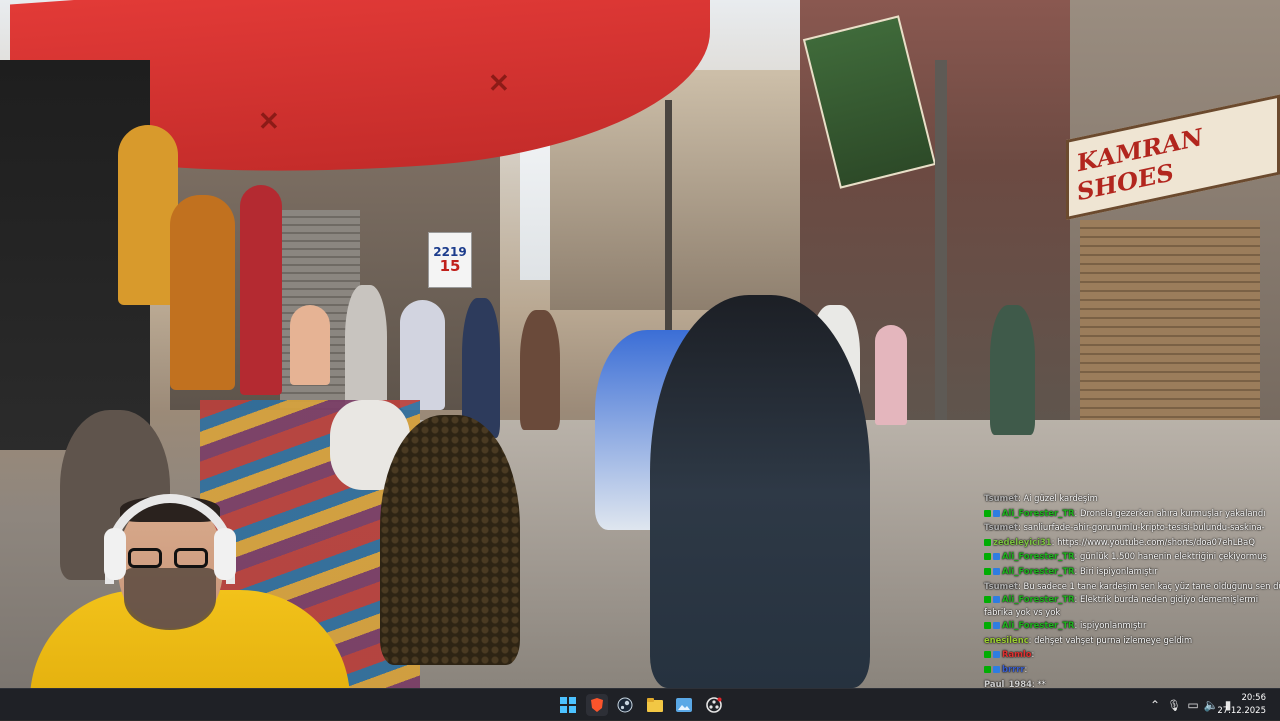 This screenshot has height=721, width=1280. Describe the element at coordinates (1241, 711) in the screenshot. I see `clock-date: 27.12.2025` at that location.